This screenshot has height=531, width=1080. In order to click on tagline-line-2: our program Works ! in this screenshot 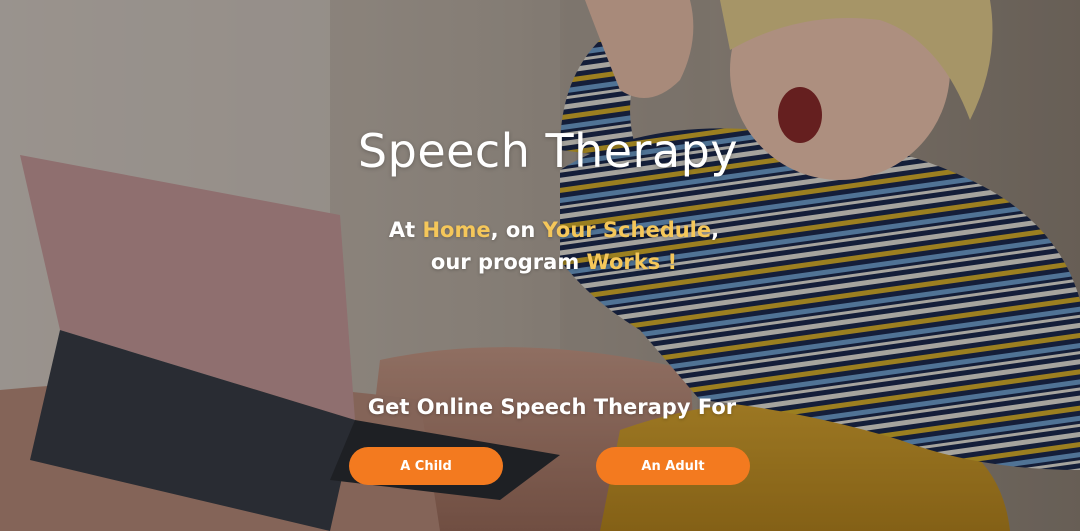, I will do `click(540, 262)`.